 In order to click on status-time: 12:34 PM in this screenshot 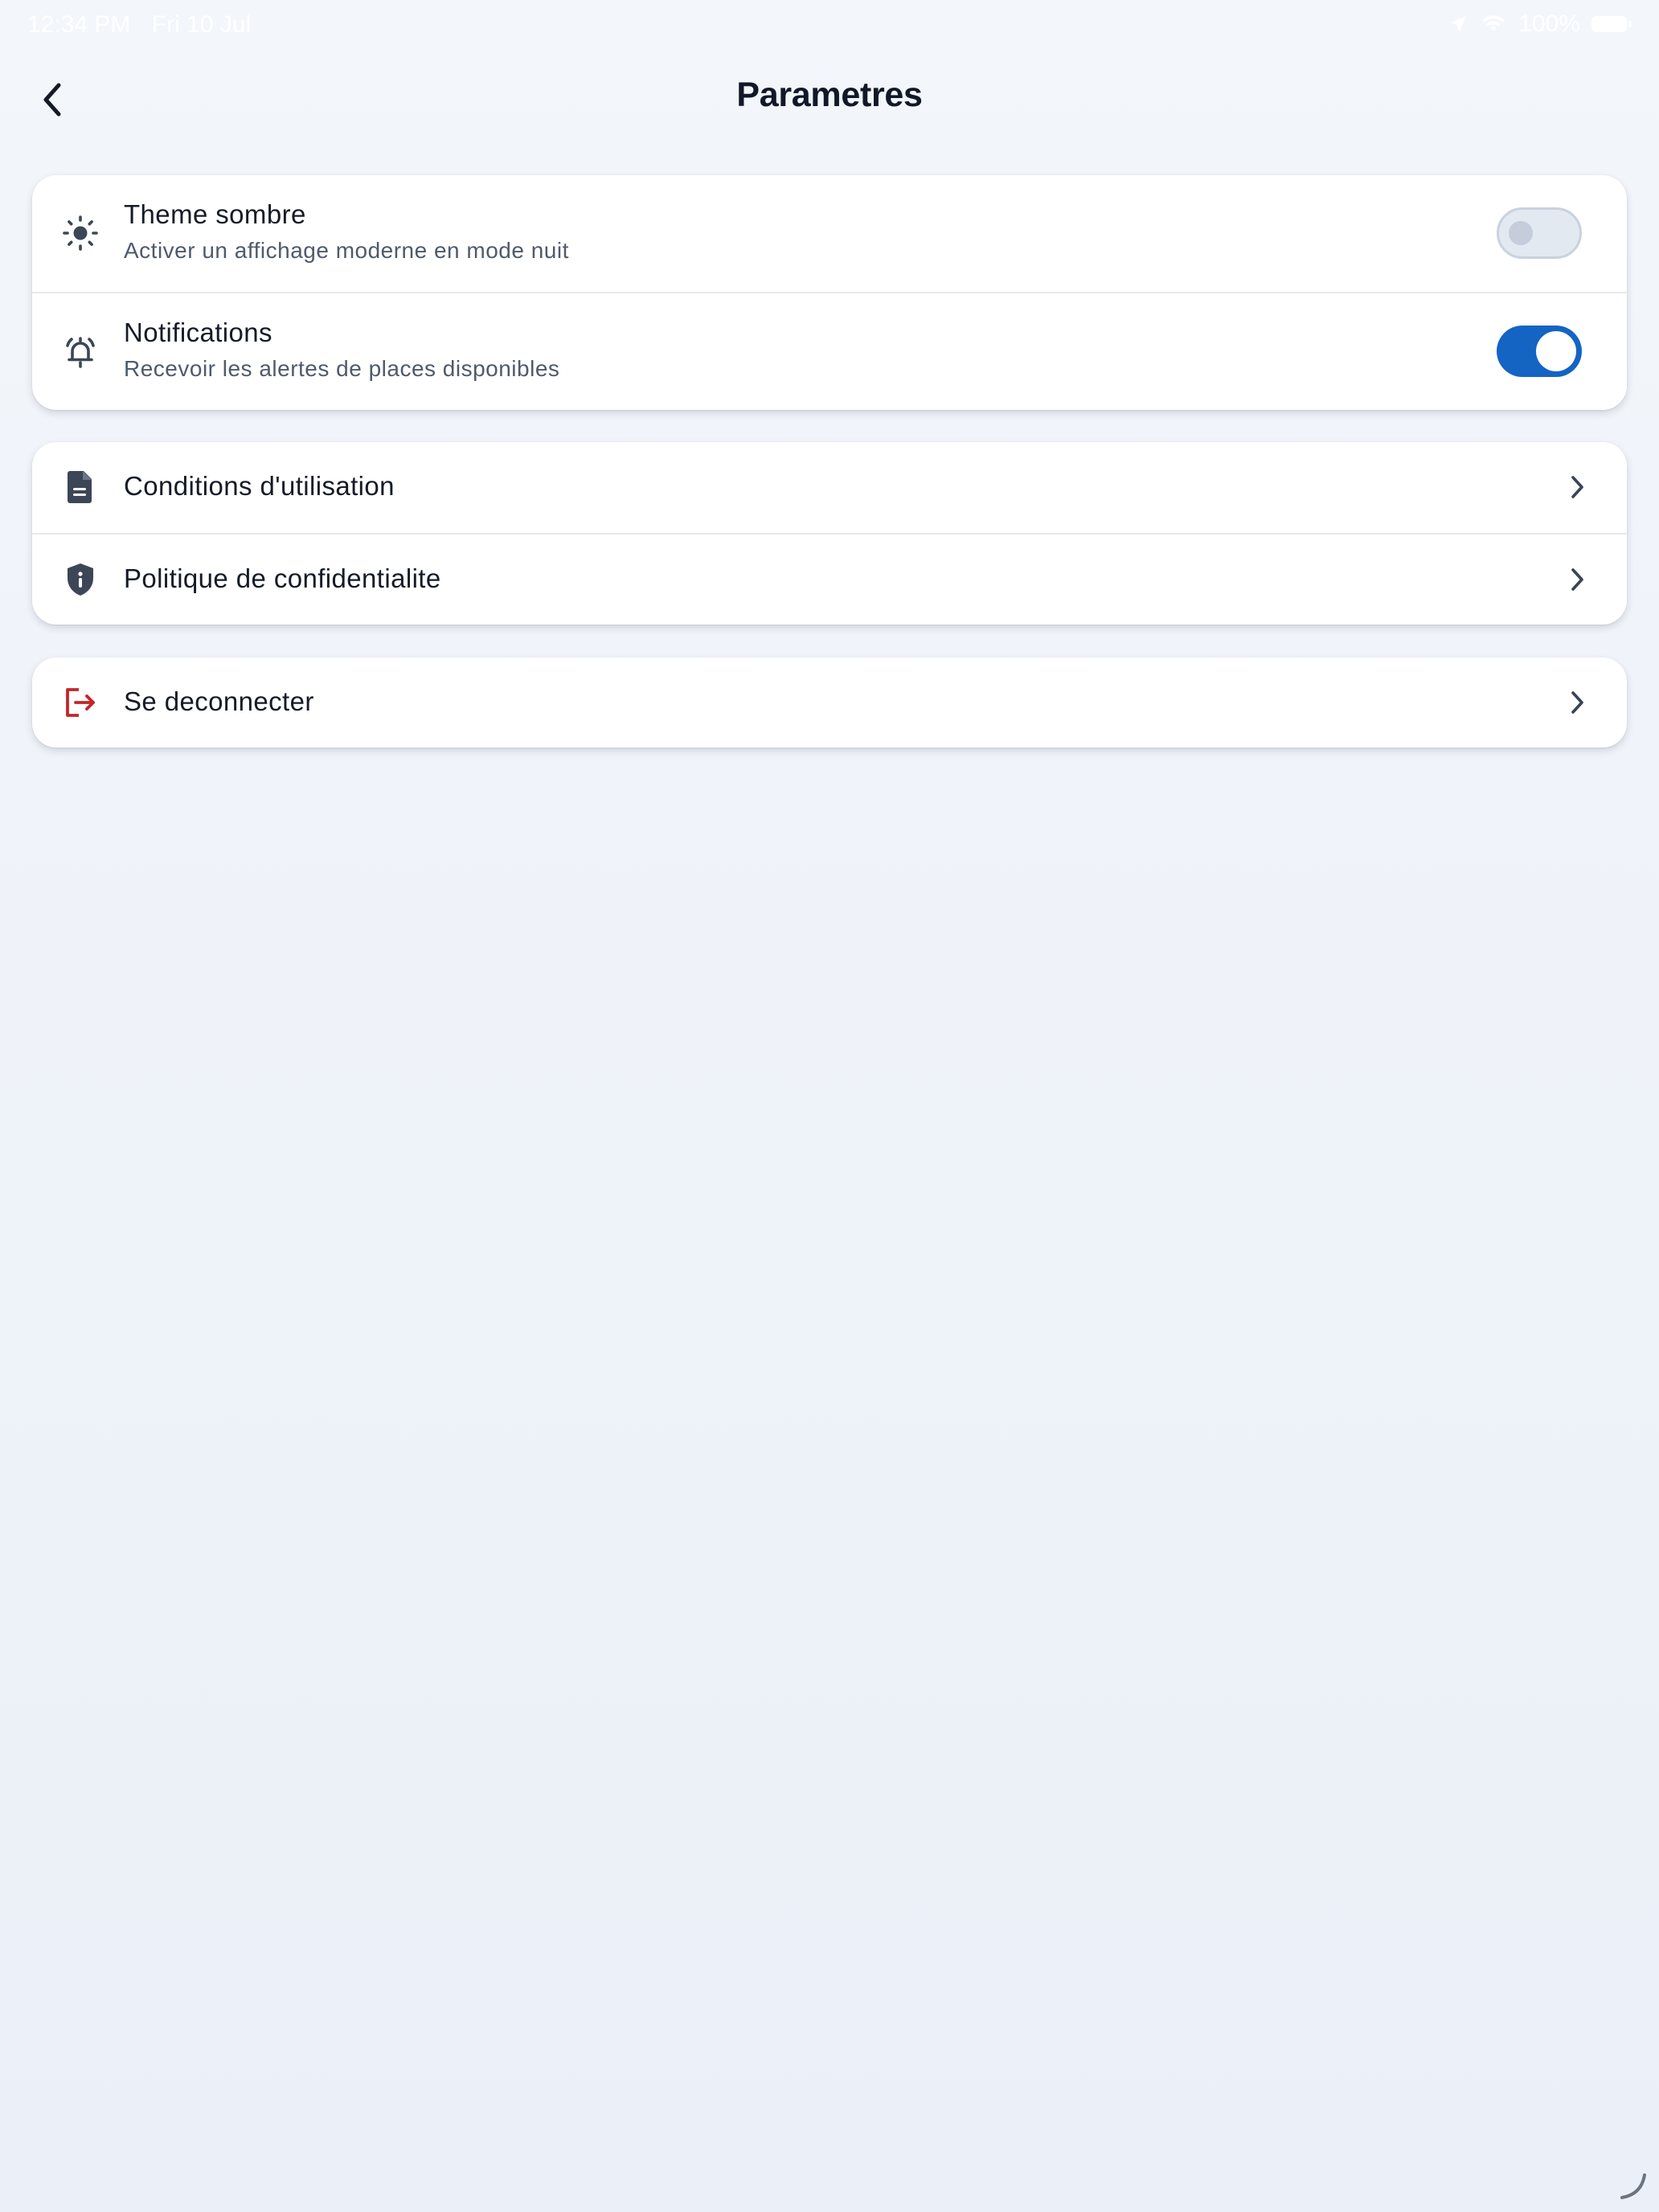, I will do `click(79, 24)`.